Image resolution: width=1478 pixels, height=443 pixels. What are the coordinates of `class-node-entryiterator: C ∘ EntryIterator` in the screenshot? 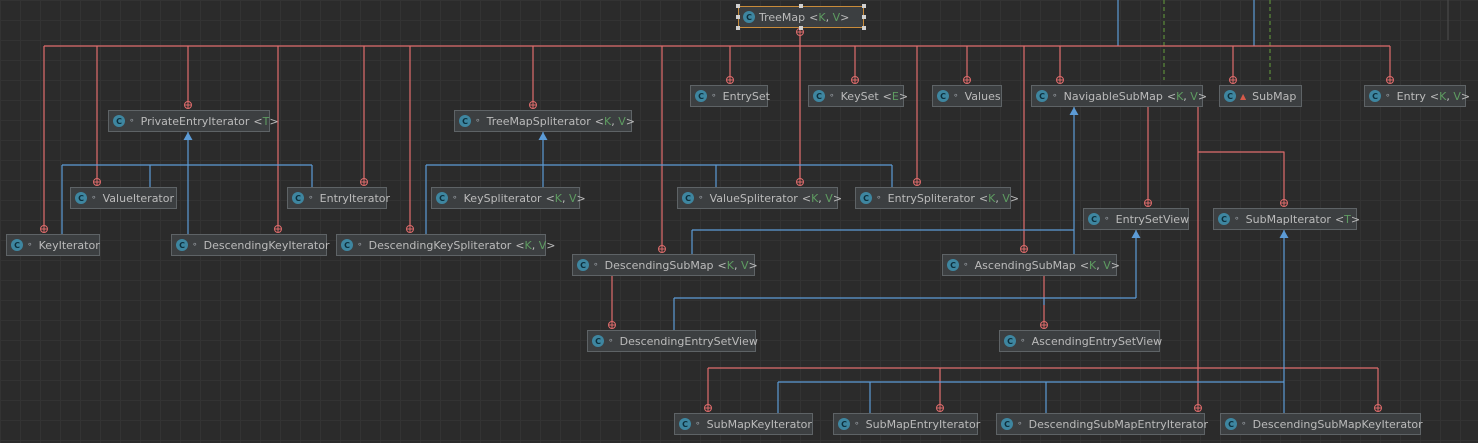 It's located at (339, 198).